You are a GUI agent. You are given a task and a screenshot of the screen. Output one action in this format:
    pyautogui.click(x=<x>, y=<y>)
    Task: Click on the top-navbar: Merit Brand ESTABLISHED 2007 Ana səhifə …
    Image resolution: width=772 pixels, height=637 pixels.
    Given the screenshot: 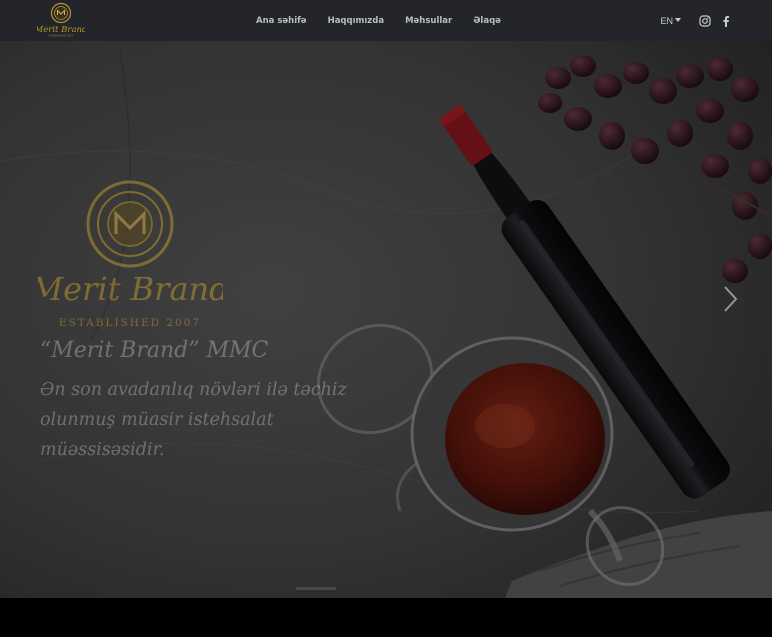 What is the action you would take?
    pyautogui.click(x=386, y=20)
    